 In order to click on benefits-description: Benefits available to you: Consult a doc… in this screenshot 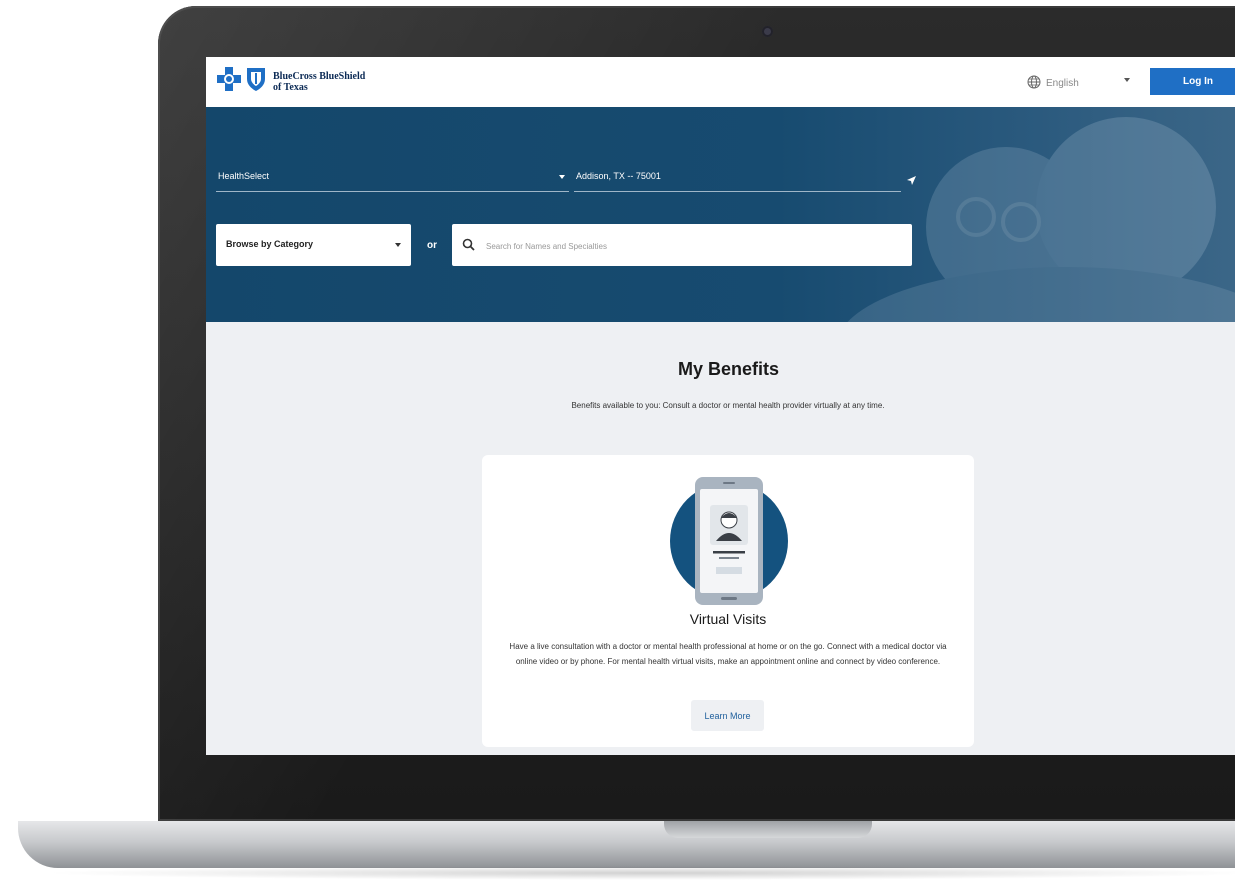, I will do `click(728, 405)`.